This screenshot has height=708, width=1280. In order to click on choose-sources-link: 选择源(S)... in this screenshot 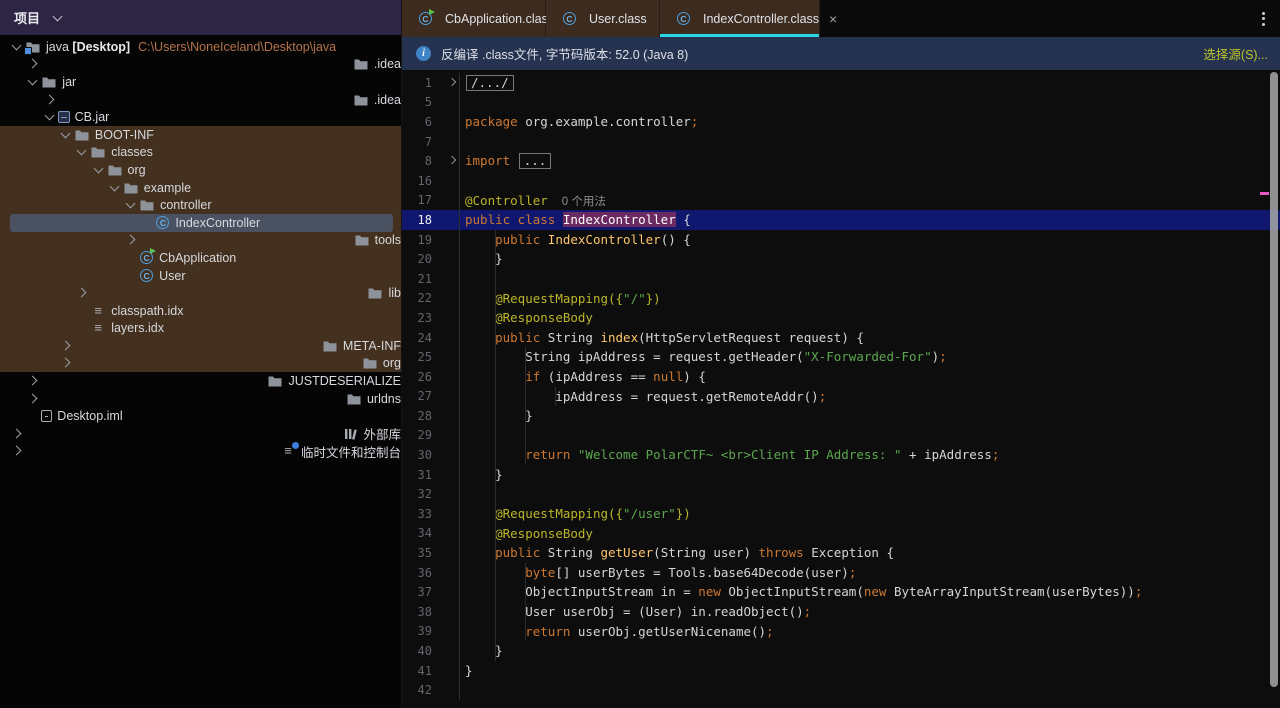, I will do `click(1235, 53)`.